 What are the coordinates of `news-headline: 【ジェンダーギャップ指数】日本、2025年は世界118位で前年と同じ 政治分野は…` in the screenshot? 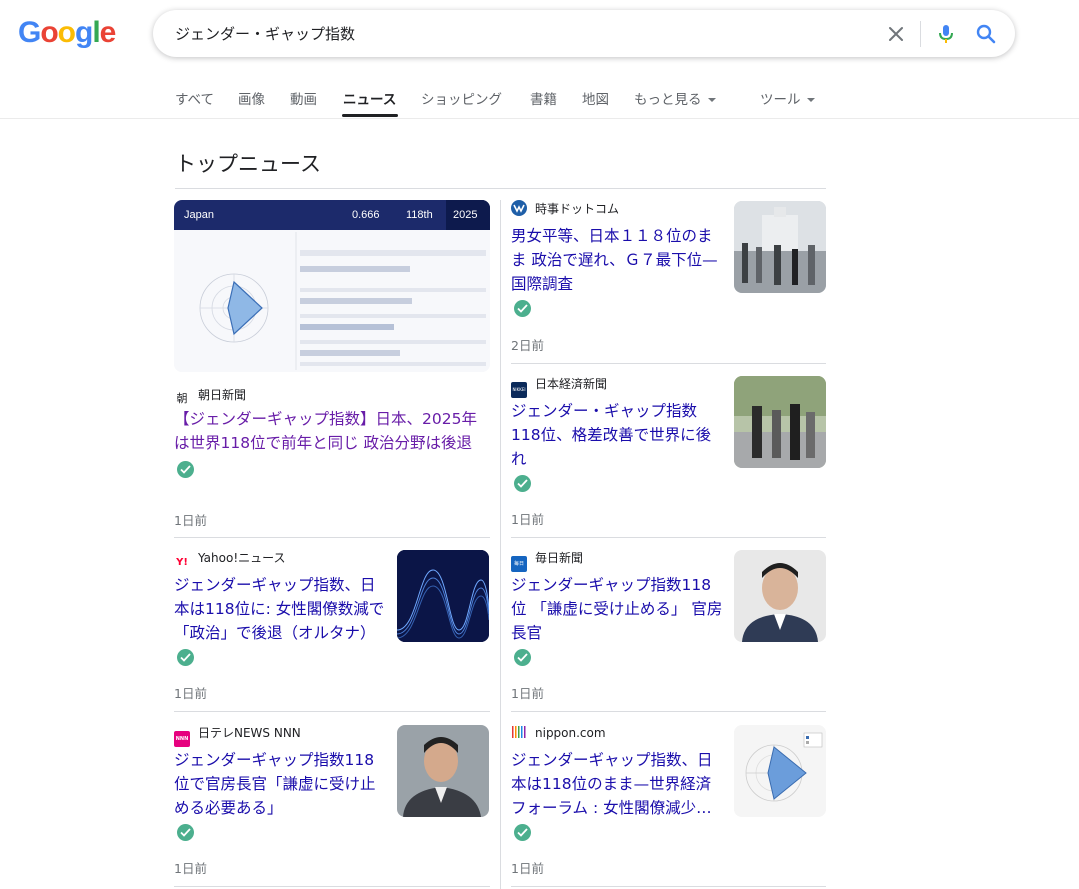 It's located at (329, 431).